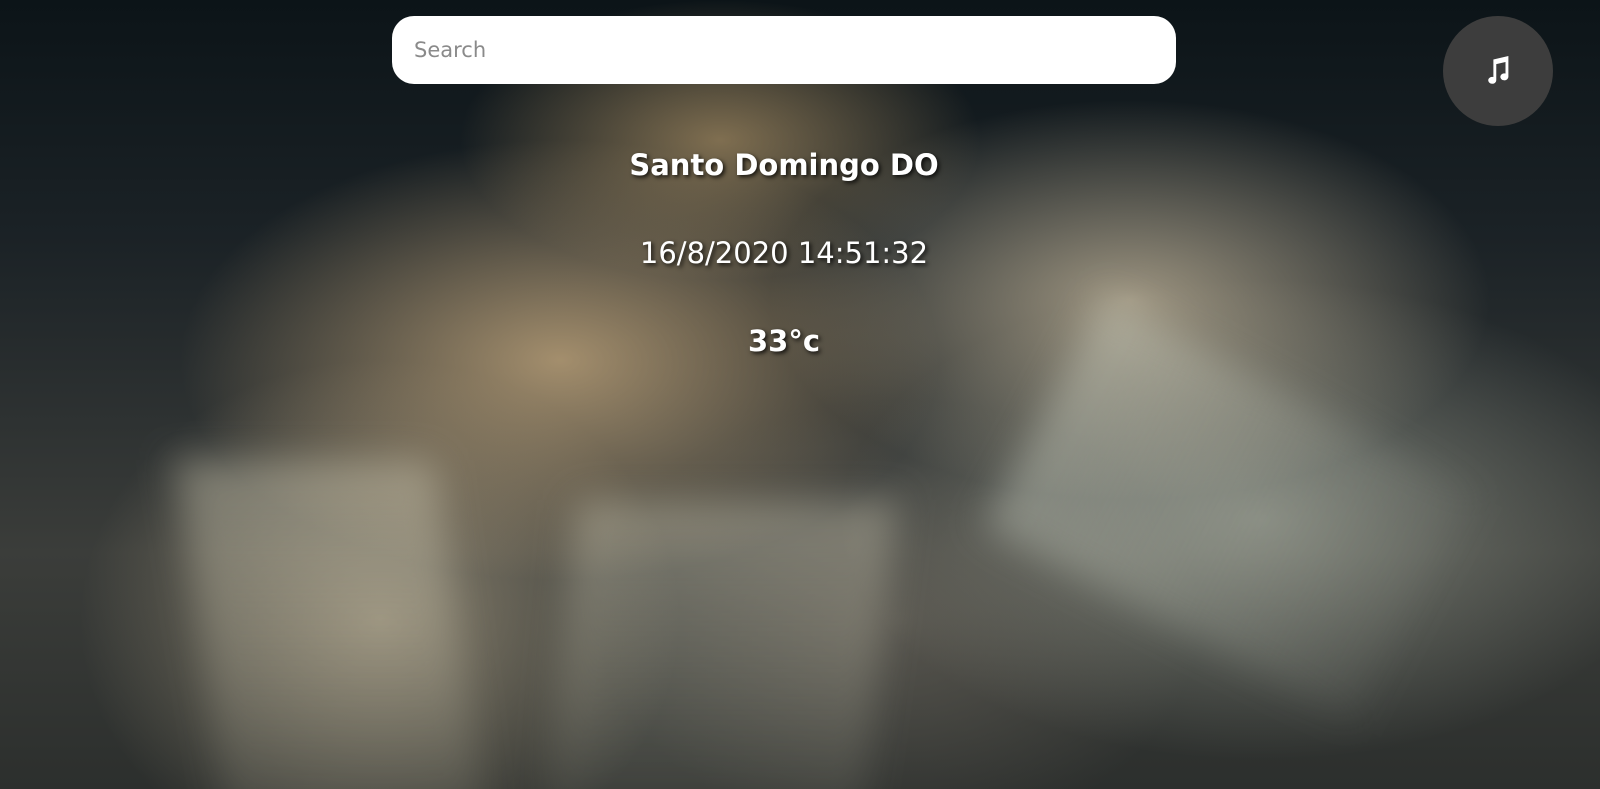 Image resolution: width=1600 pixels, height=789 pixels. What do you see at coordinates (784, 253) in the screenshot?
I see `date-time: 16/8/2020 14:51:32` at bounding box center [784, 253].